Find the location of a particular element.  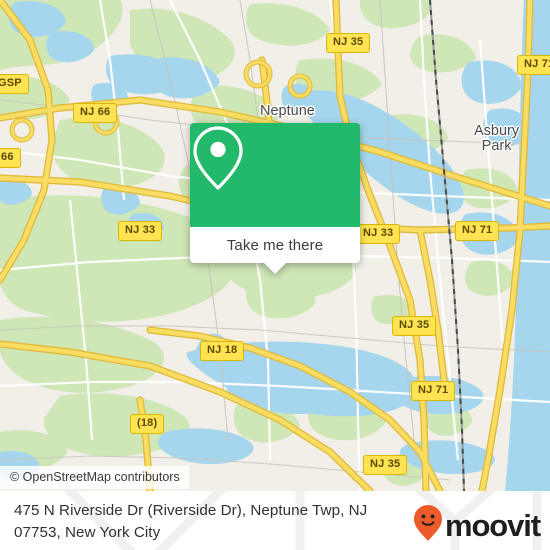

road-shield-gsp: GSP is located at coordinates (14, 84).